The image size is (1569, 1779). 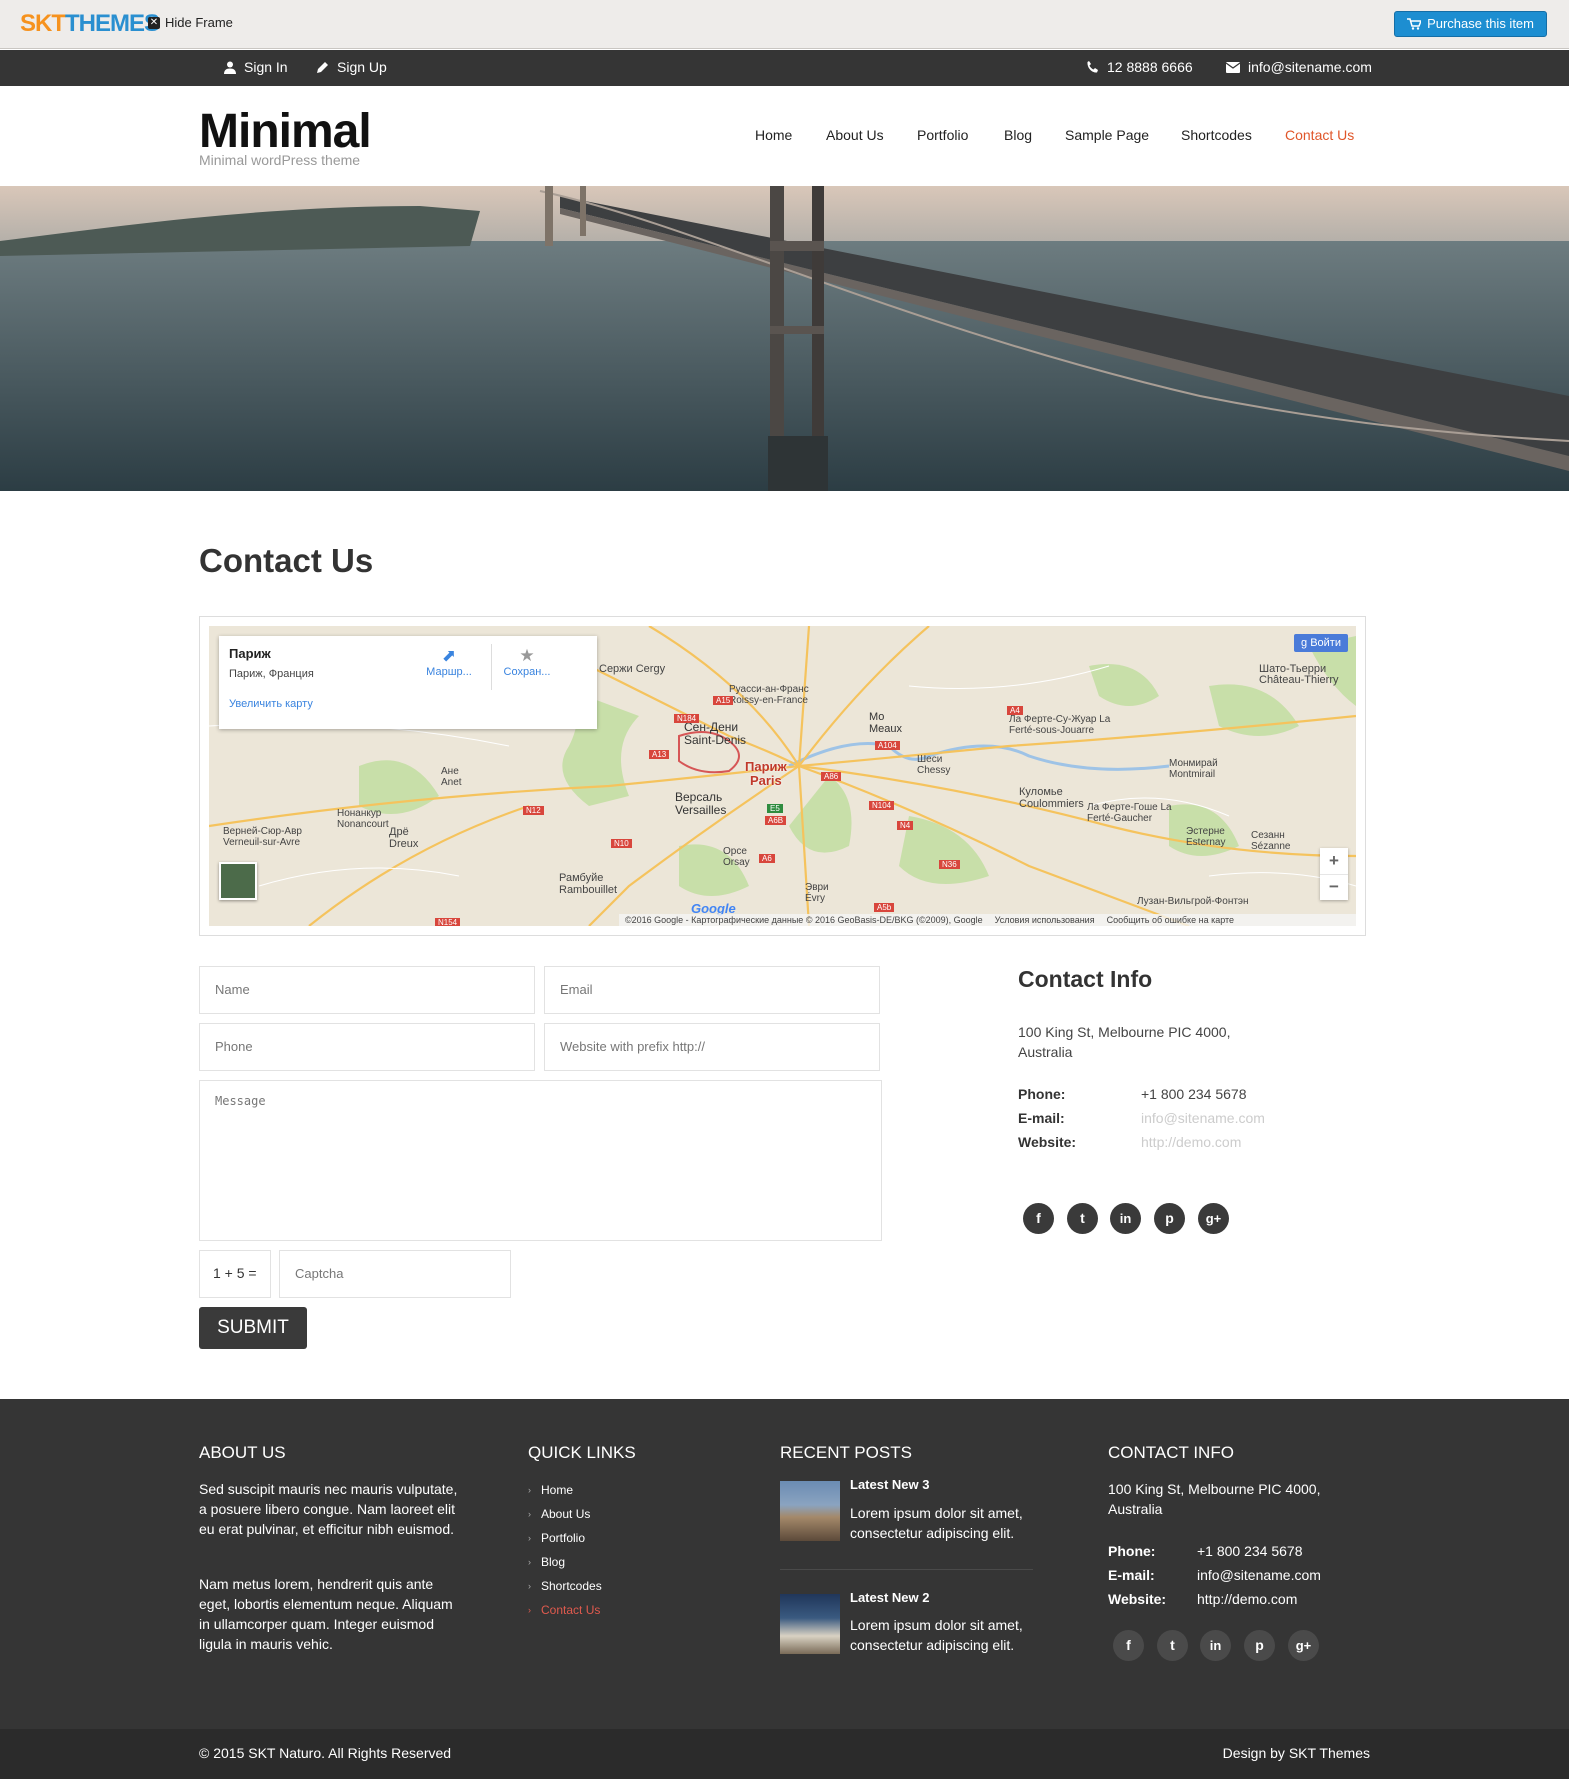 What do you see at coordinates (1018, 135) in the screenshot?
I see `nav-blog: Blog` at bounding box center [1018, 135].